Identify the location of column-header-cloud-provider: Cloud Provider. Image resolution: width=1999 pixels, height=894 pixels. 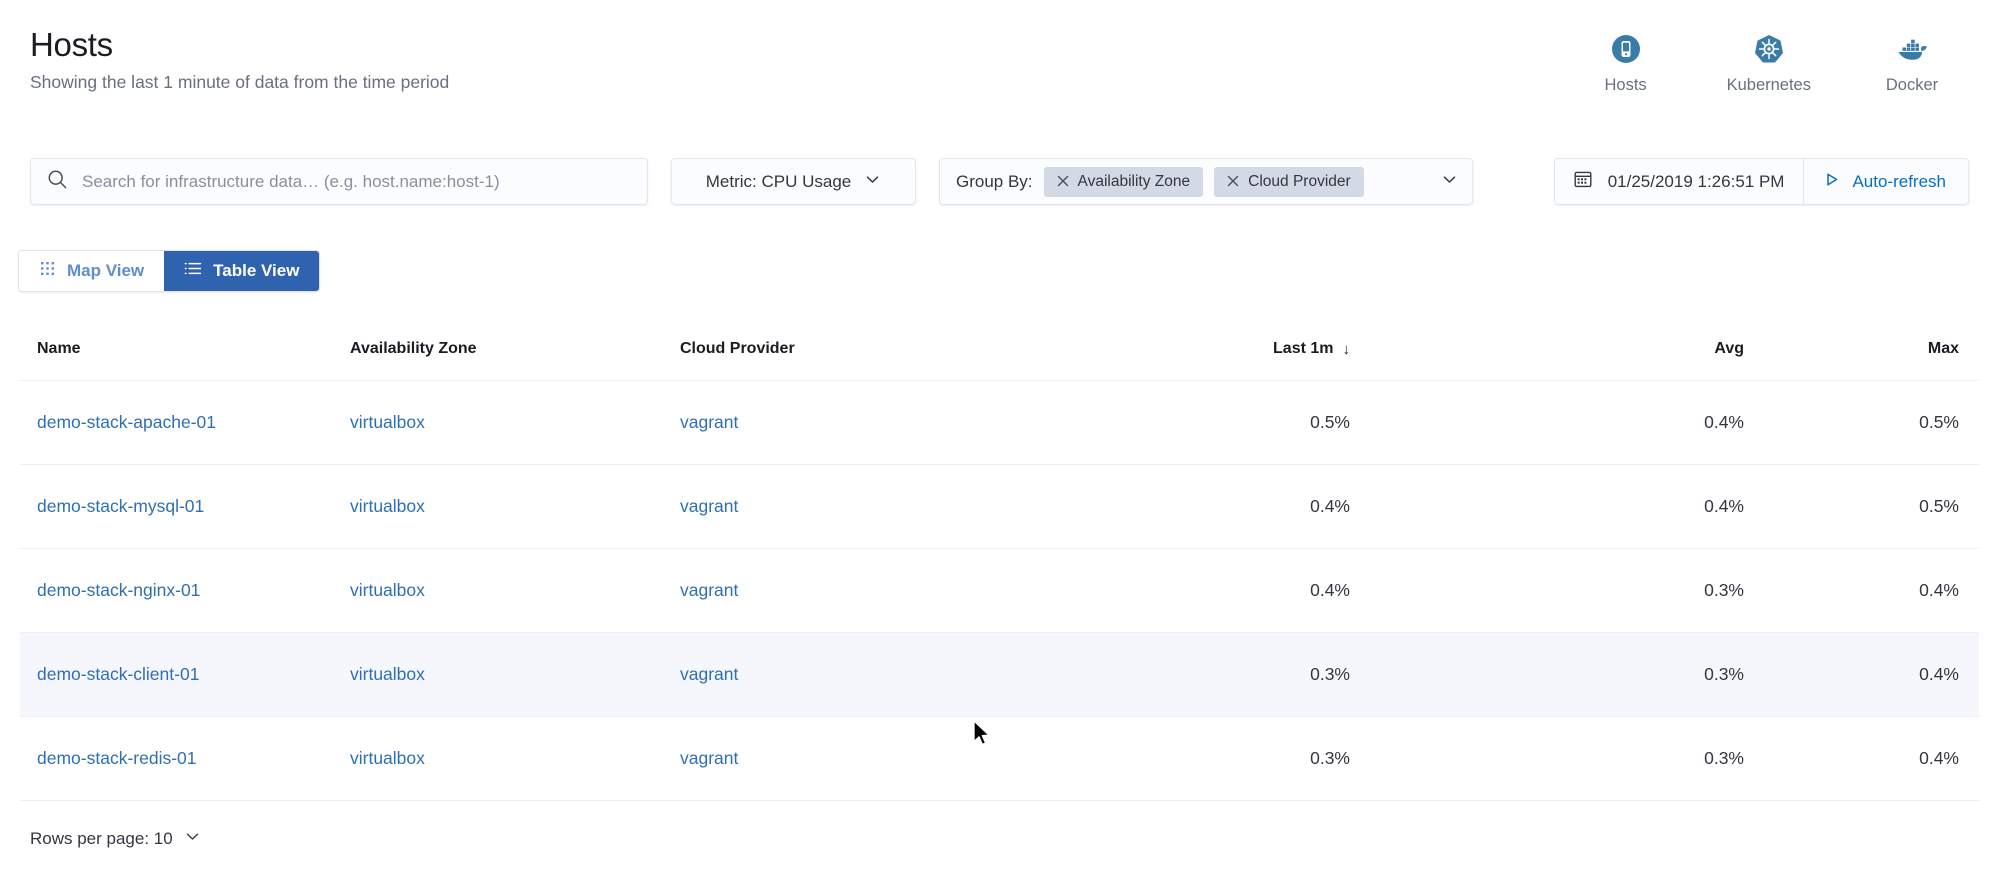
(845, 360).